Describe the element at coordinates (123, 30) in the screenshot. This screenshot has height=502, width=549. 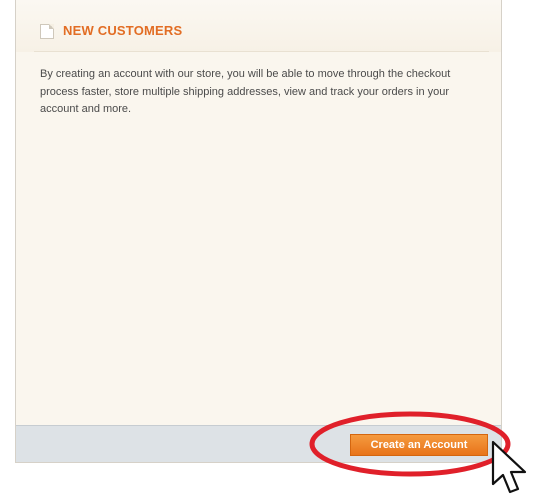
I see `panel-title: NEW CUSTOMERS` at that location.